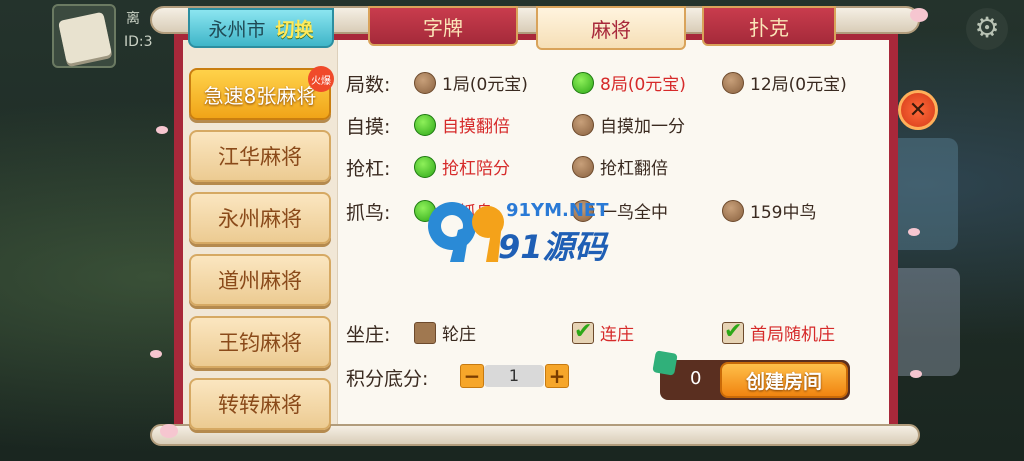  Describe the element at coordinates (987, 29) in the screenshot. I see `settings-gear-icon: ⚙` at that location.